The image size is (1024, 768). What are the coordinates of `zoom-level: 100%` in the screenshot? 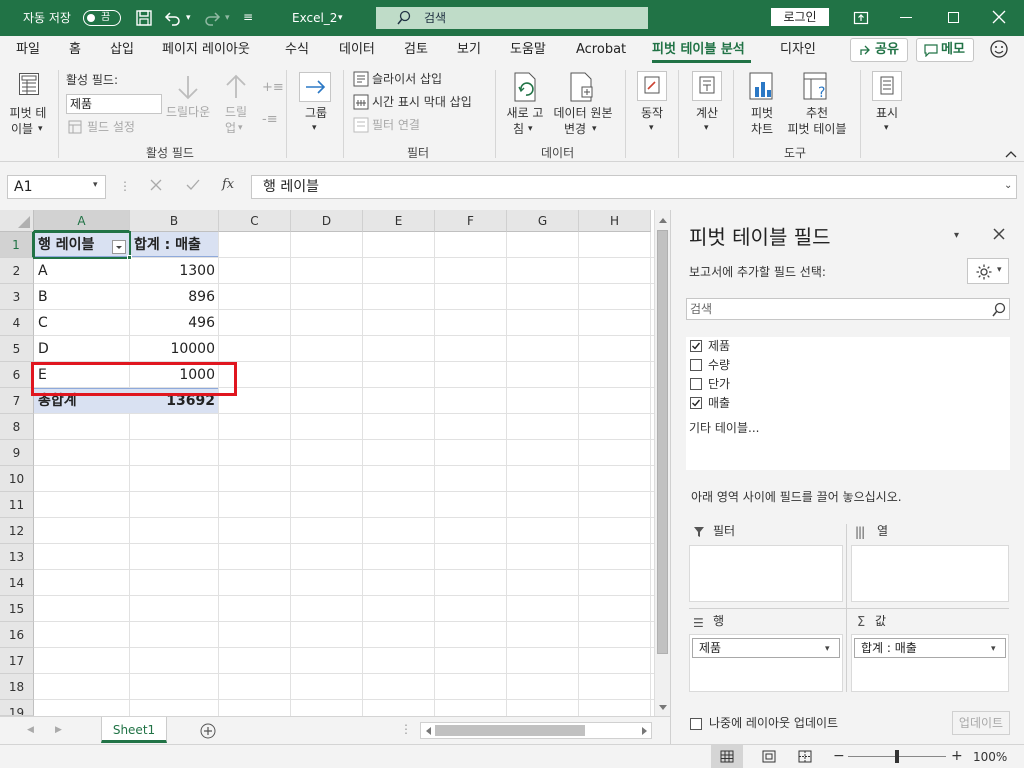 It's located at (990, 757).